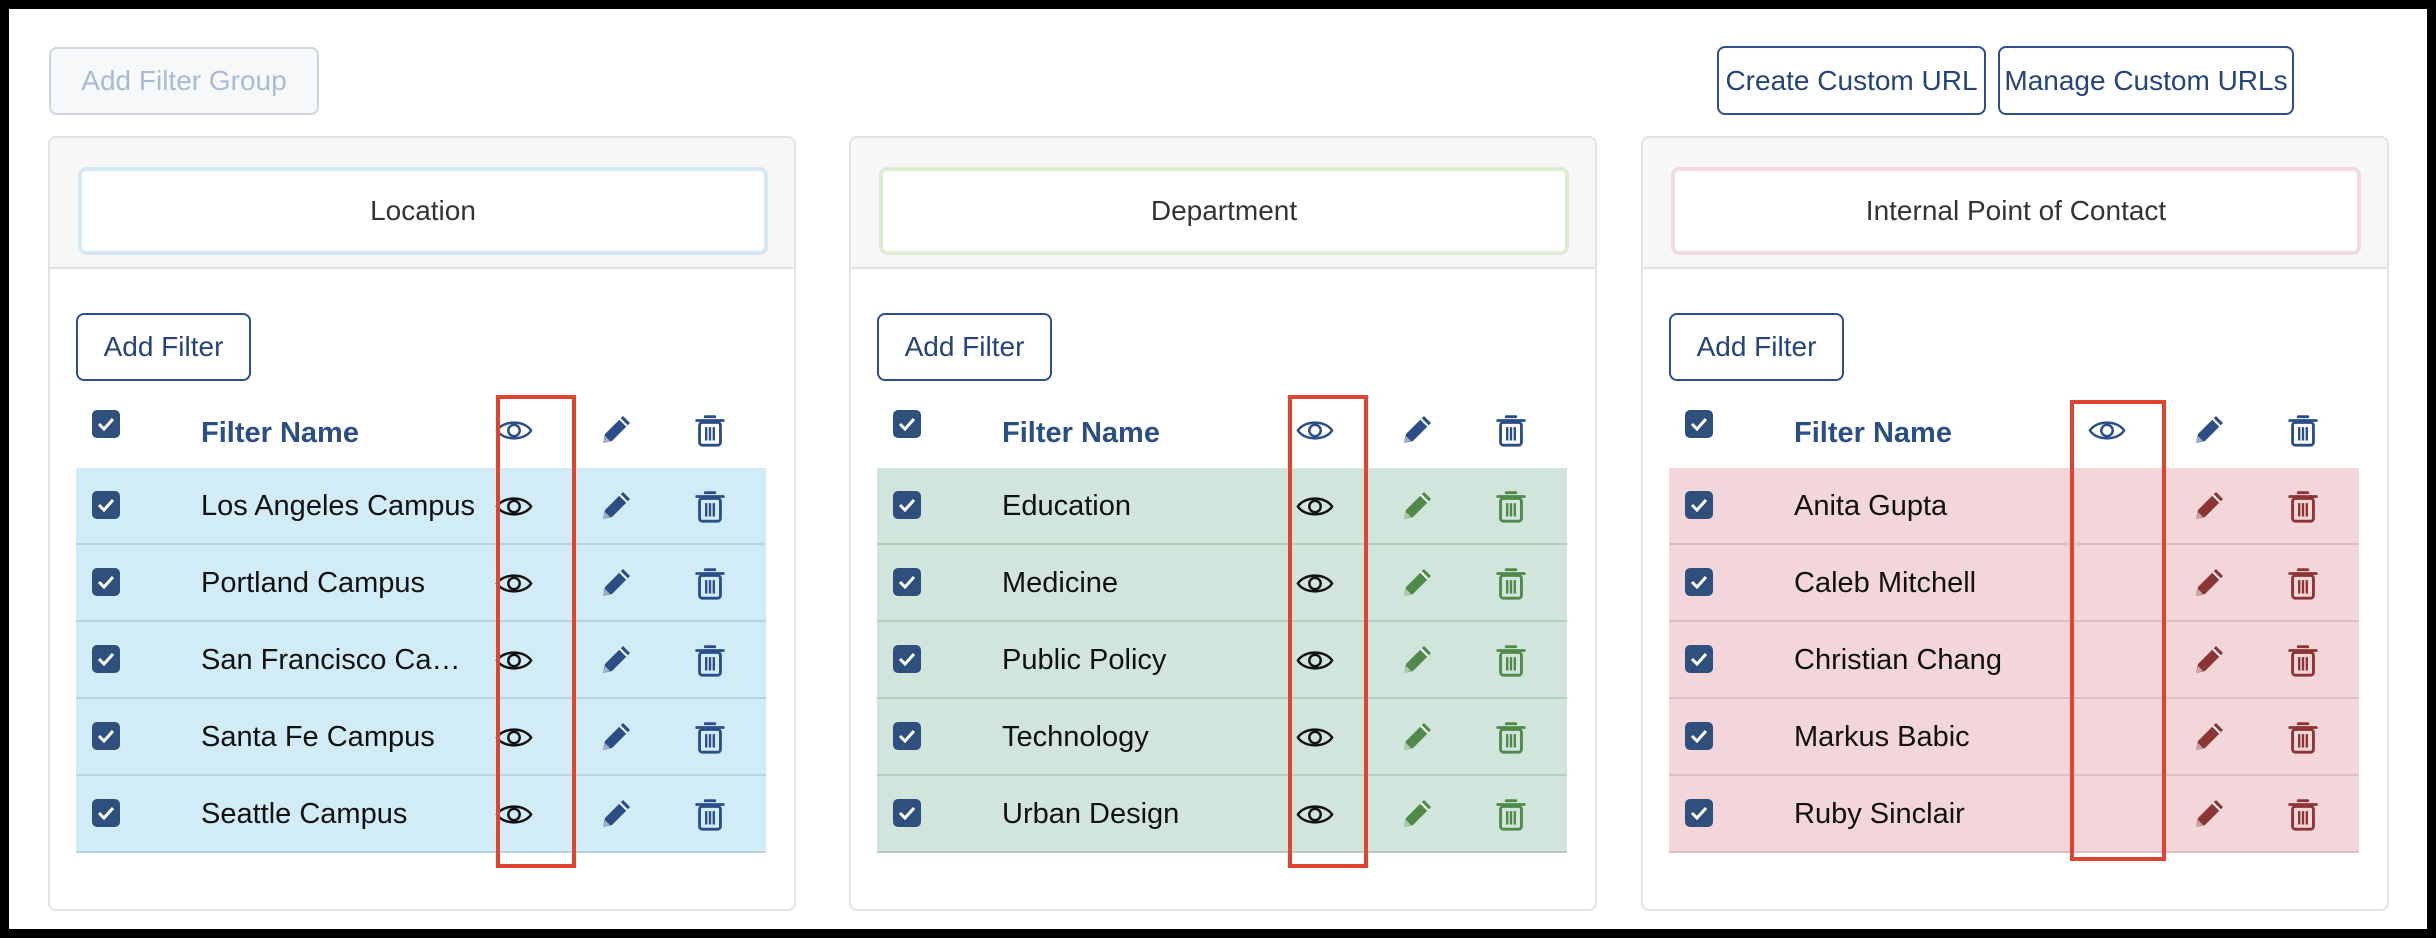 The height and width of the screenshot is (938, 2436). I want to click on manage-custom-urls-button: Manage Custom URLs, so click(2146, 80).